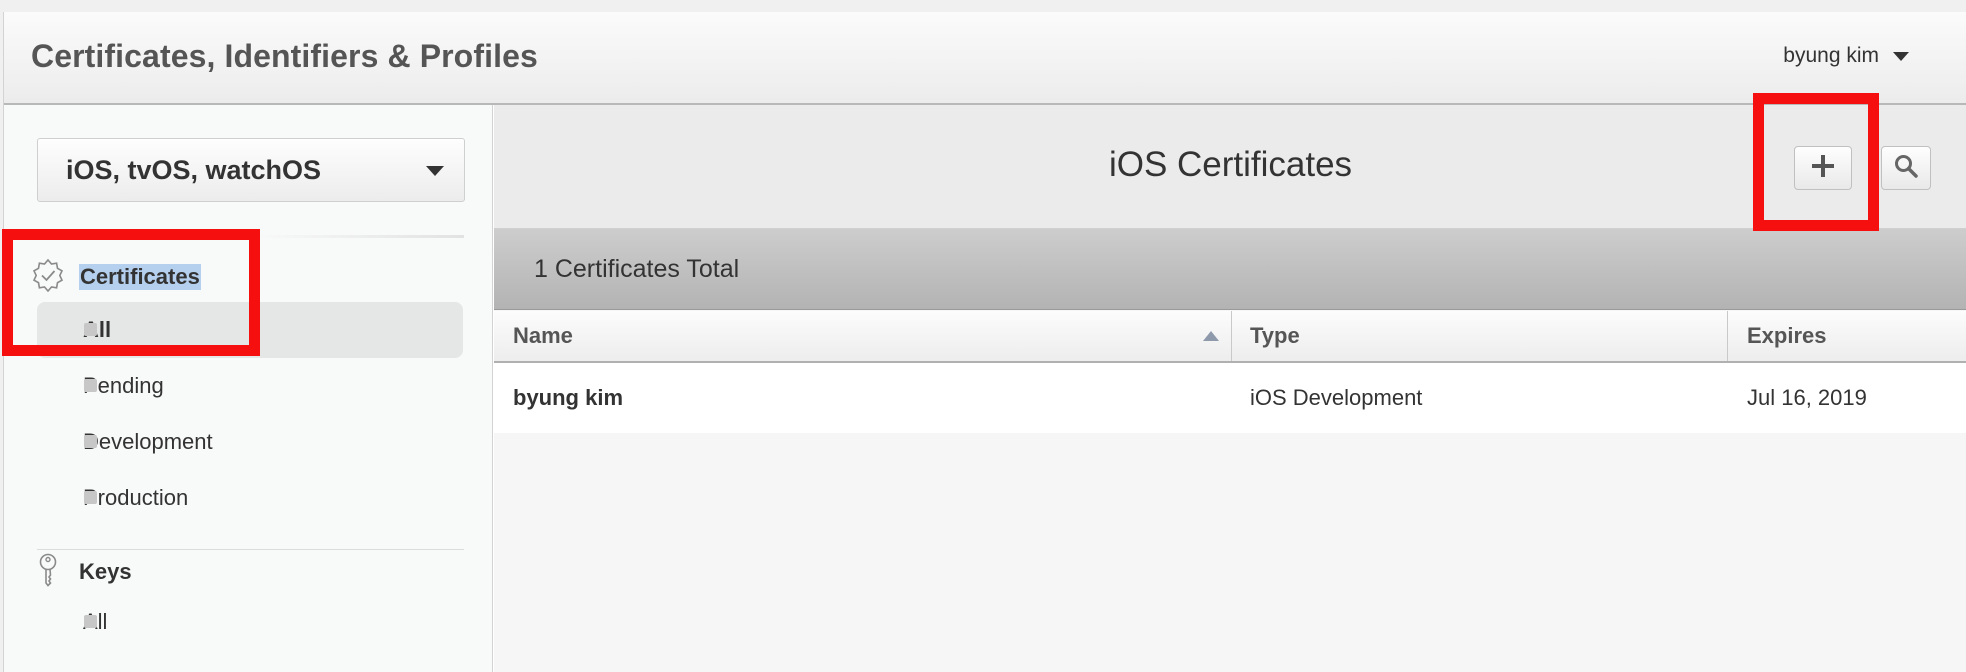  What do you see at coordinates (637, 269) in the screenshot?
I see `results-count: 1 Certificates Total` at bounding box center [637, 269].